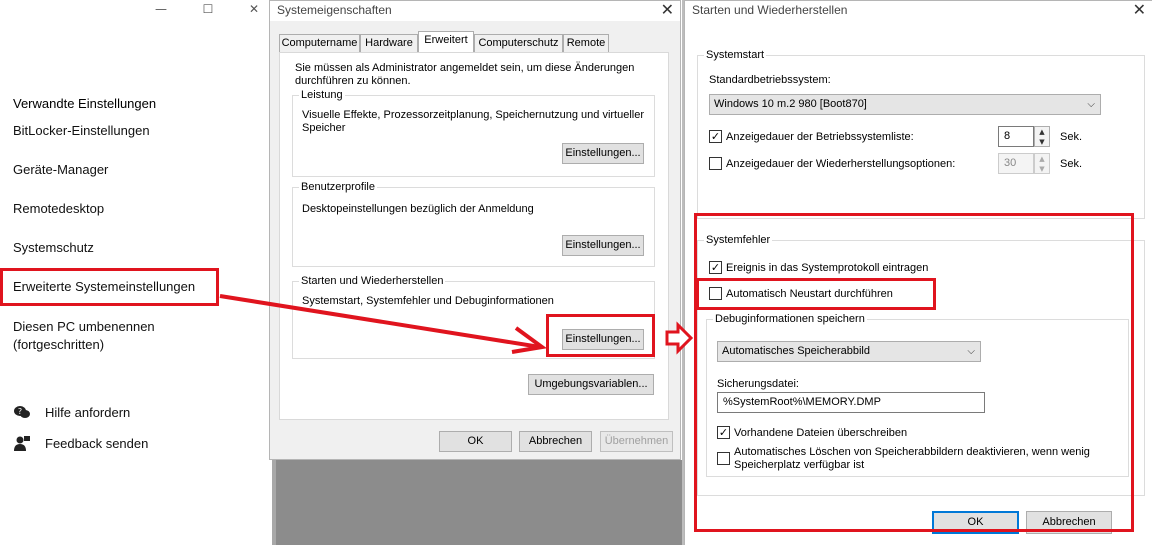  I want to click on dialog-title: Systemeigenschaften, so click(334, 10).